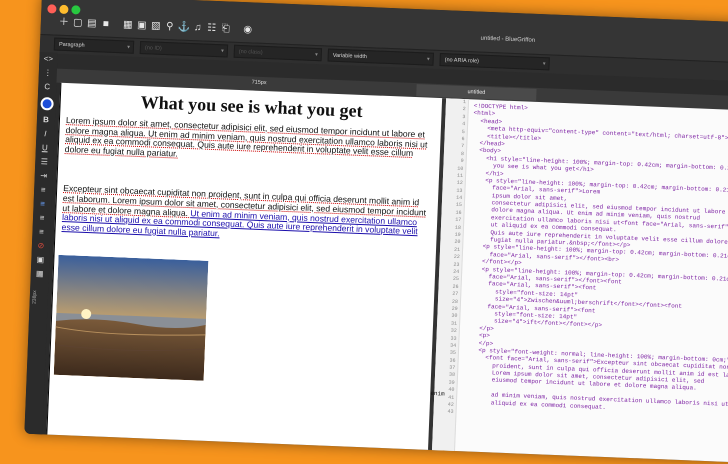  I want to click on globe-icon: ◉, so click(247, 30).